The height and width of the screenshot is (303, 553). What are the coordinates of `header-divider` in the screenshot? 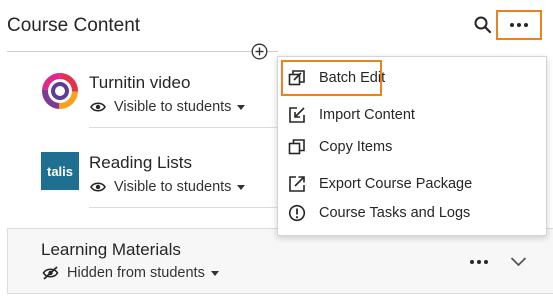 It's located at (142, 51).